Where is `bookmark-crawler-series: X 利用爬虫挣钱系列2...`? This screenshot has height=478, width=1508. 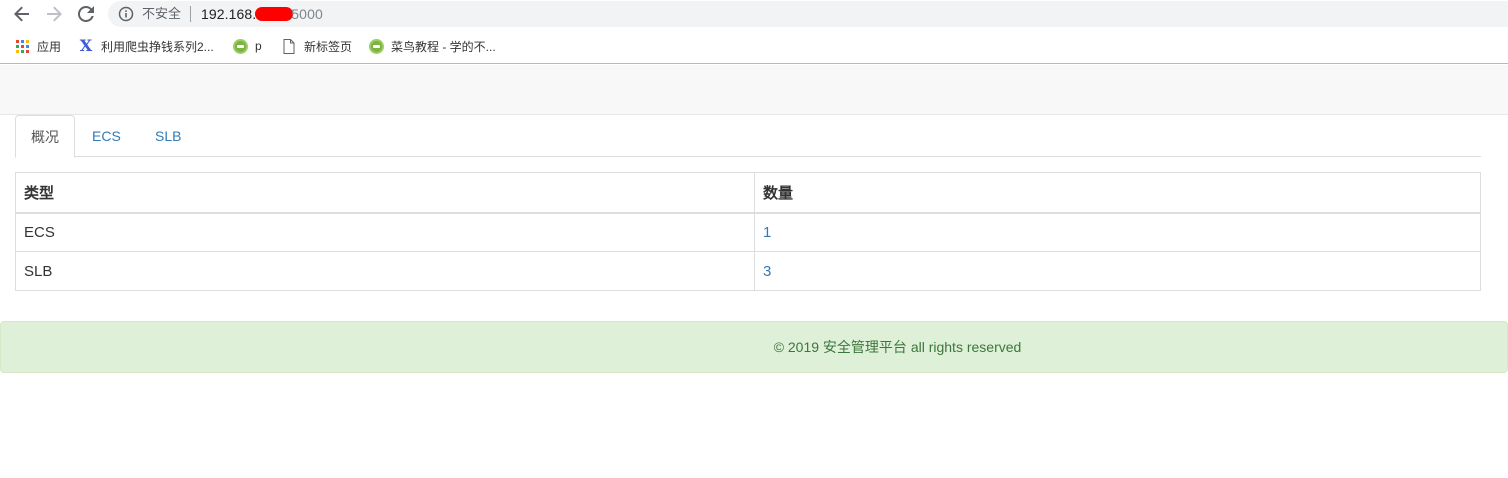 bookmark-crawler-series: X 利用爬虫挣钱系列2... is located at coordinates (146, 46).